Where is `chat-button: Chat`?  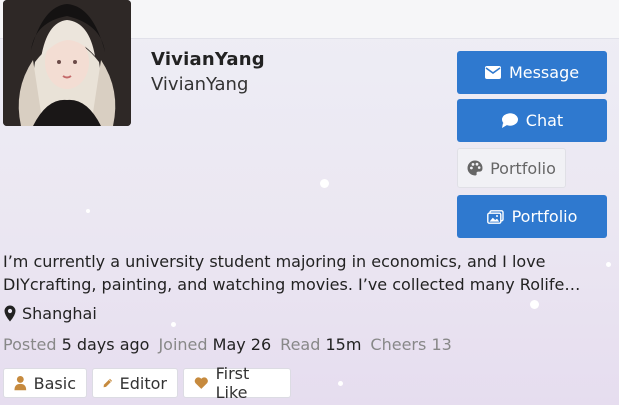
chat-button: Chat is located at coordinates (532, 120).